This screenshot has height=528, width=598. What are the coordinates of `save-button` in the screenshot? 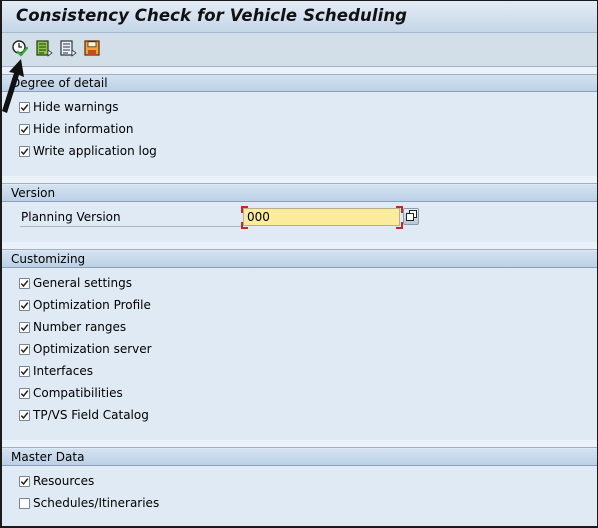 It's located at (92, 49).